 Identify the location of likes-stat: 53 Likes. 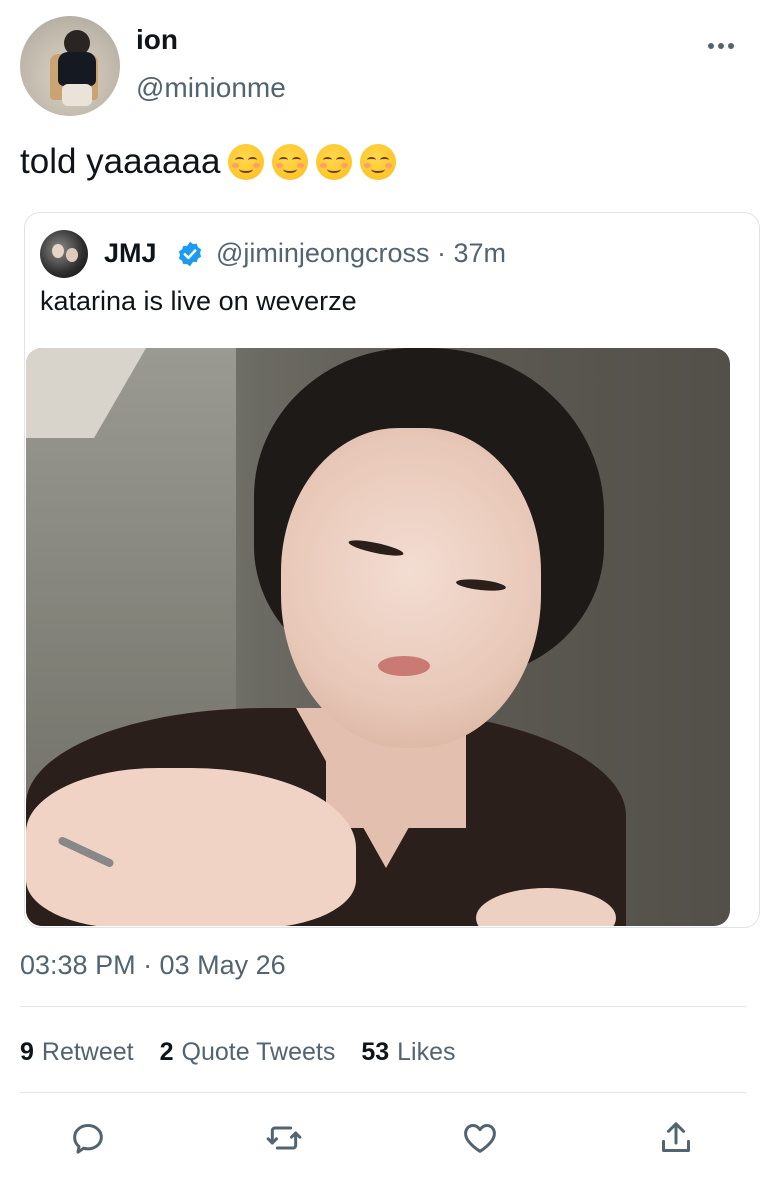
(408, 1052).